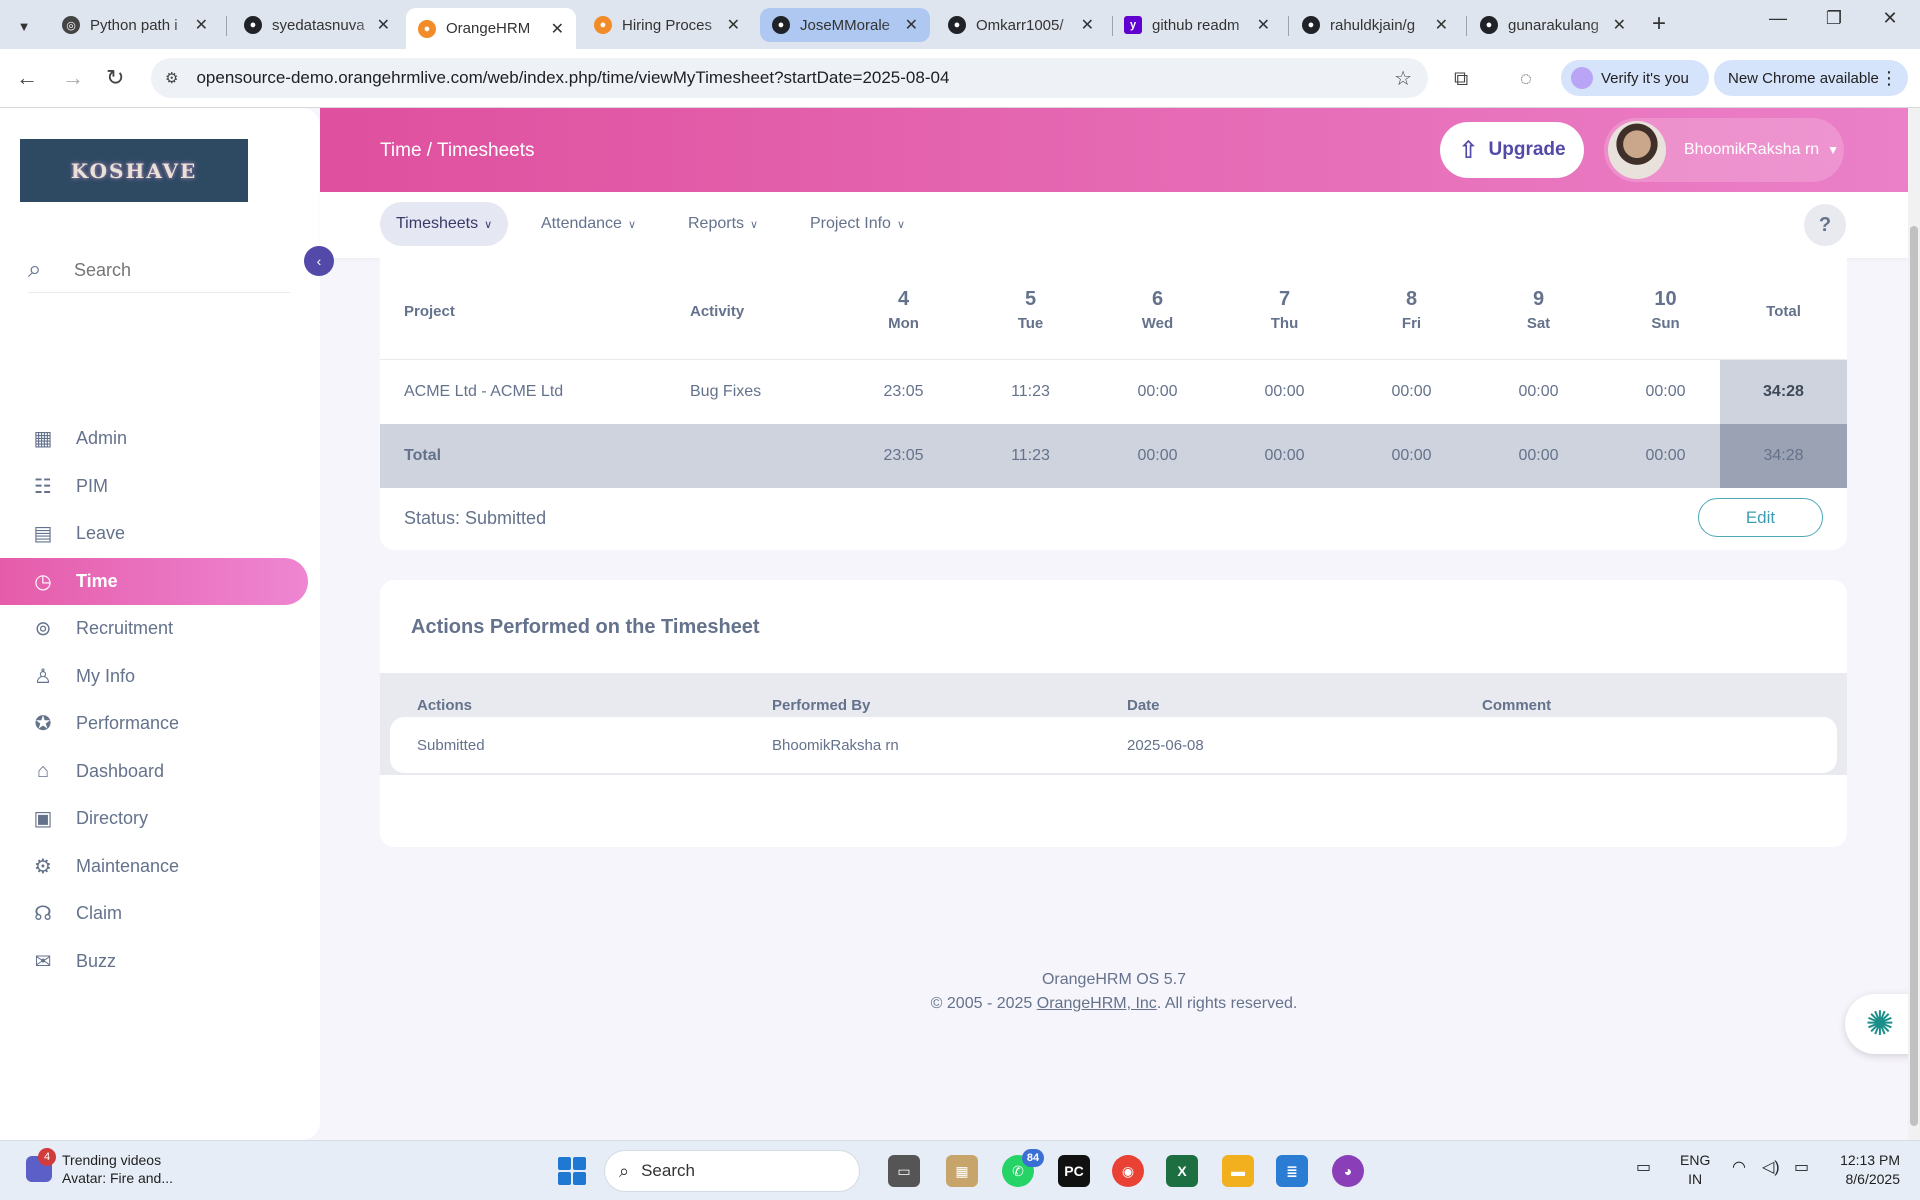 This screenshot has height=1200, width=1920. I want to click on sidebar-item-performance: ✪ Performance, so click(154, 723).